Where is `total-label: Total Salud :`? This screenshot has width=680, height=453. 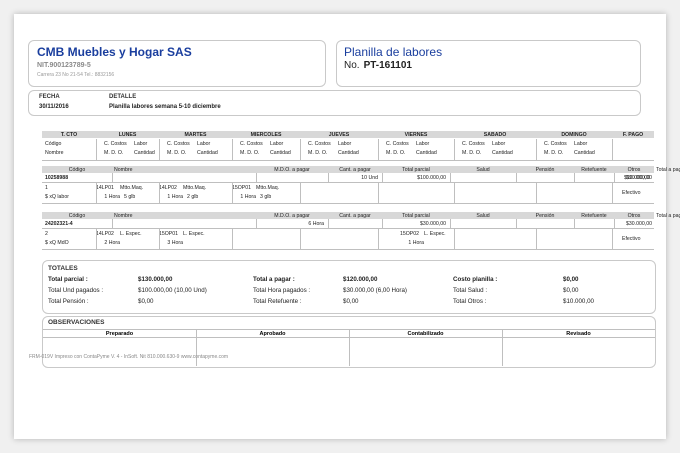
total-label: Total Salud : is located at coordinates (470, 290).